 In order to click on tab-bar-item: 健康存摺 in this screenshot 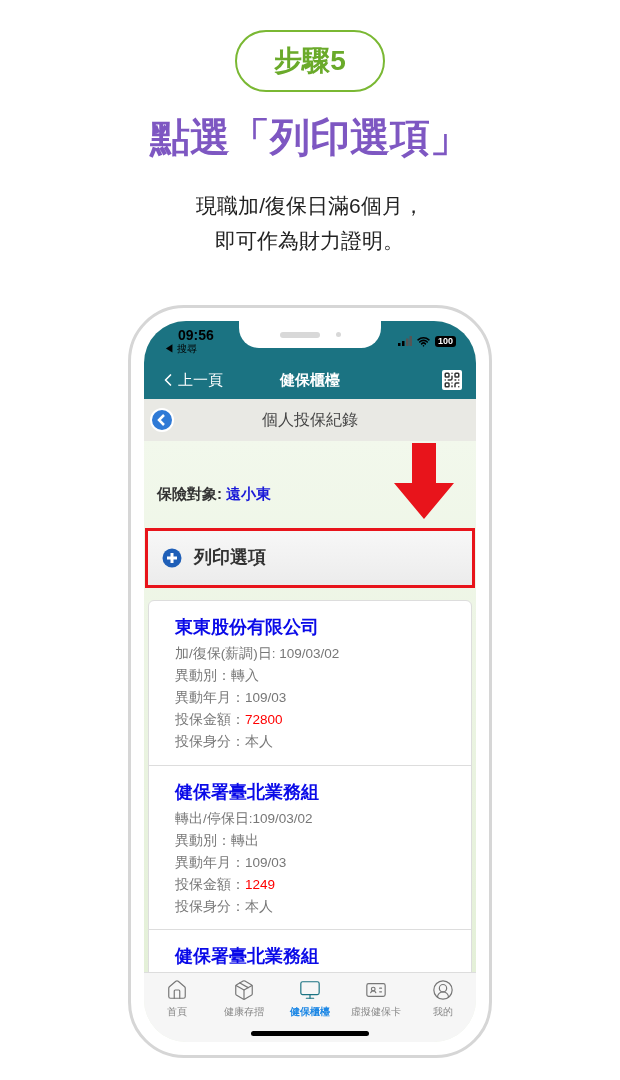, I will do `click(243, 999)`.